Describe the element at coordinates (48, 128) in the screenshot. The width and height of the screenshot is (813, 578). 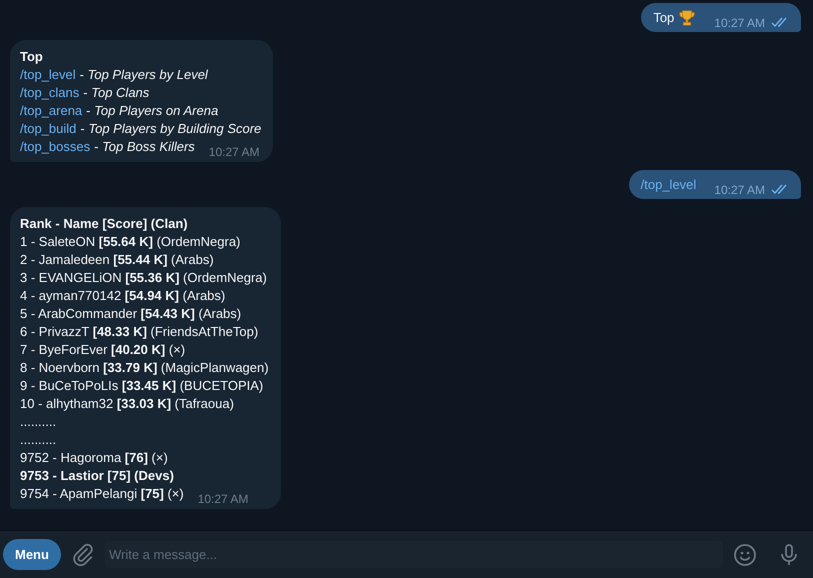
I see `command-link: /top_build` at that location.